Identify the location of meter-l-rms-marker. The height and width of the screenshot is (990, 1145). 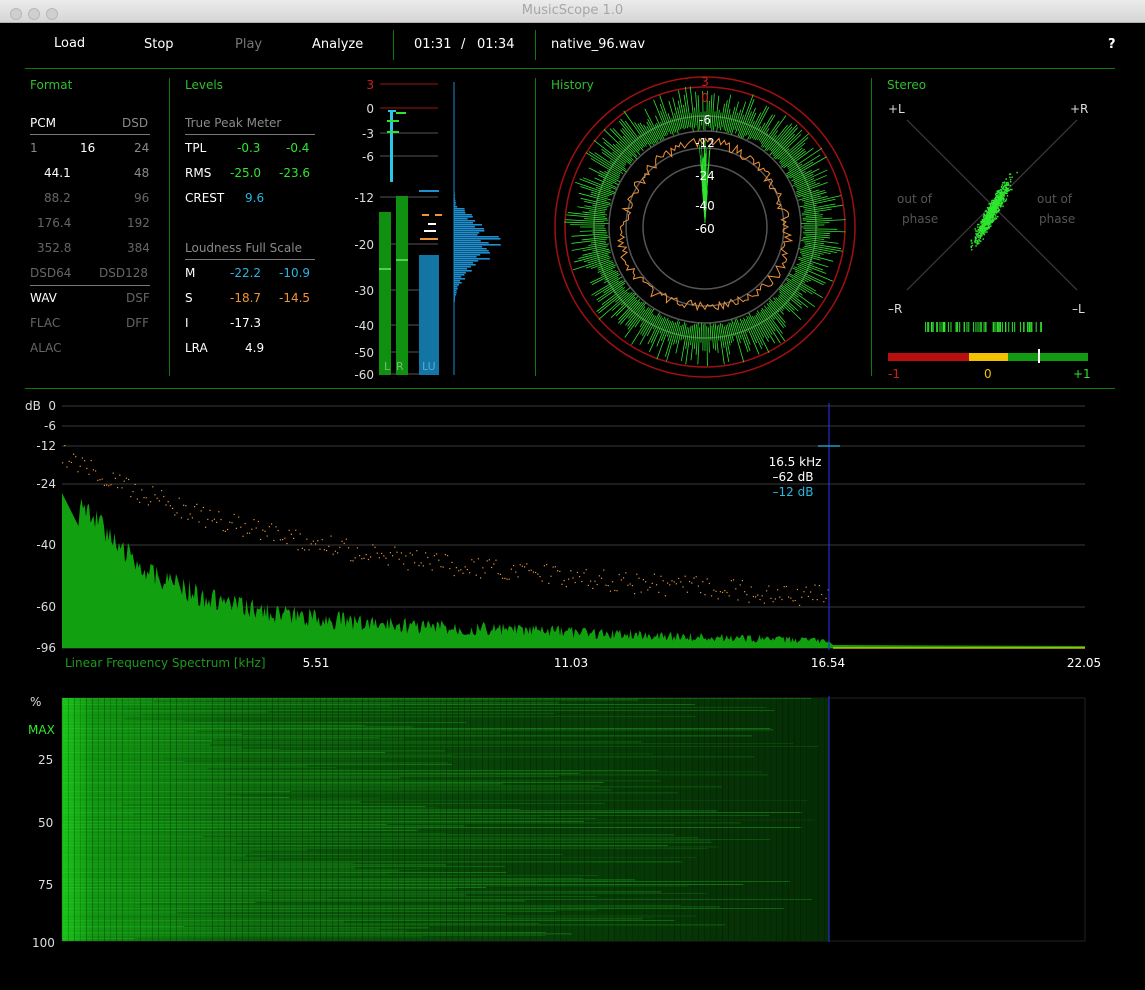
(385, 269).